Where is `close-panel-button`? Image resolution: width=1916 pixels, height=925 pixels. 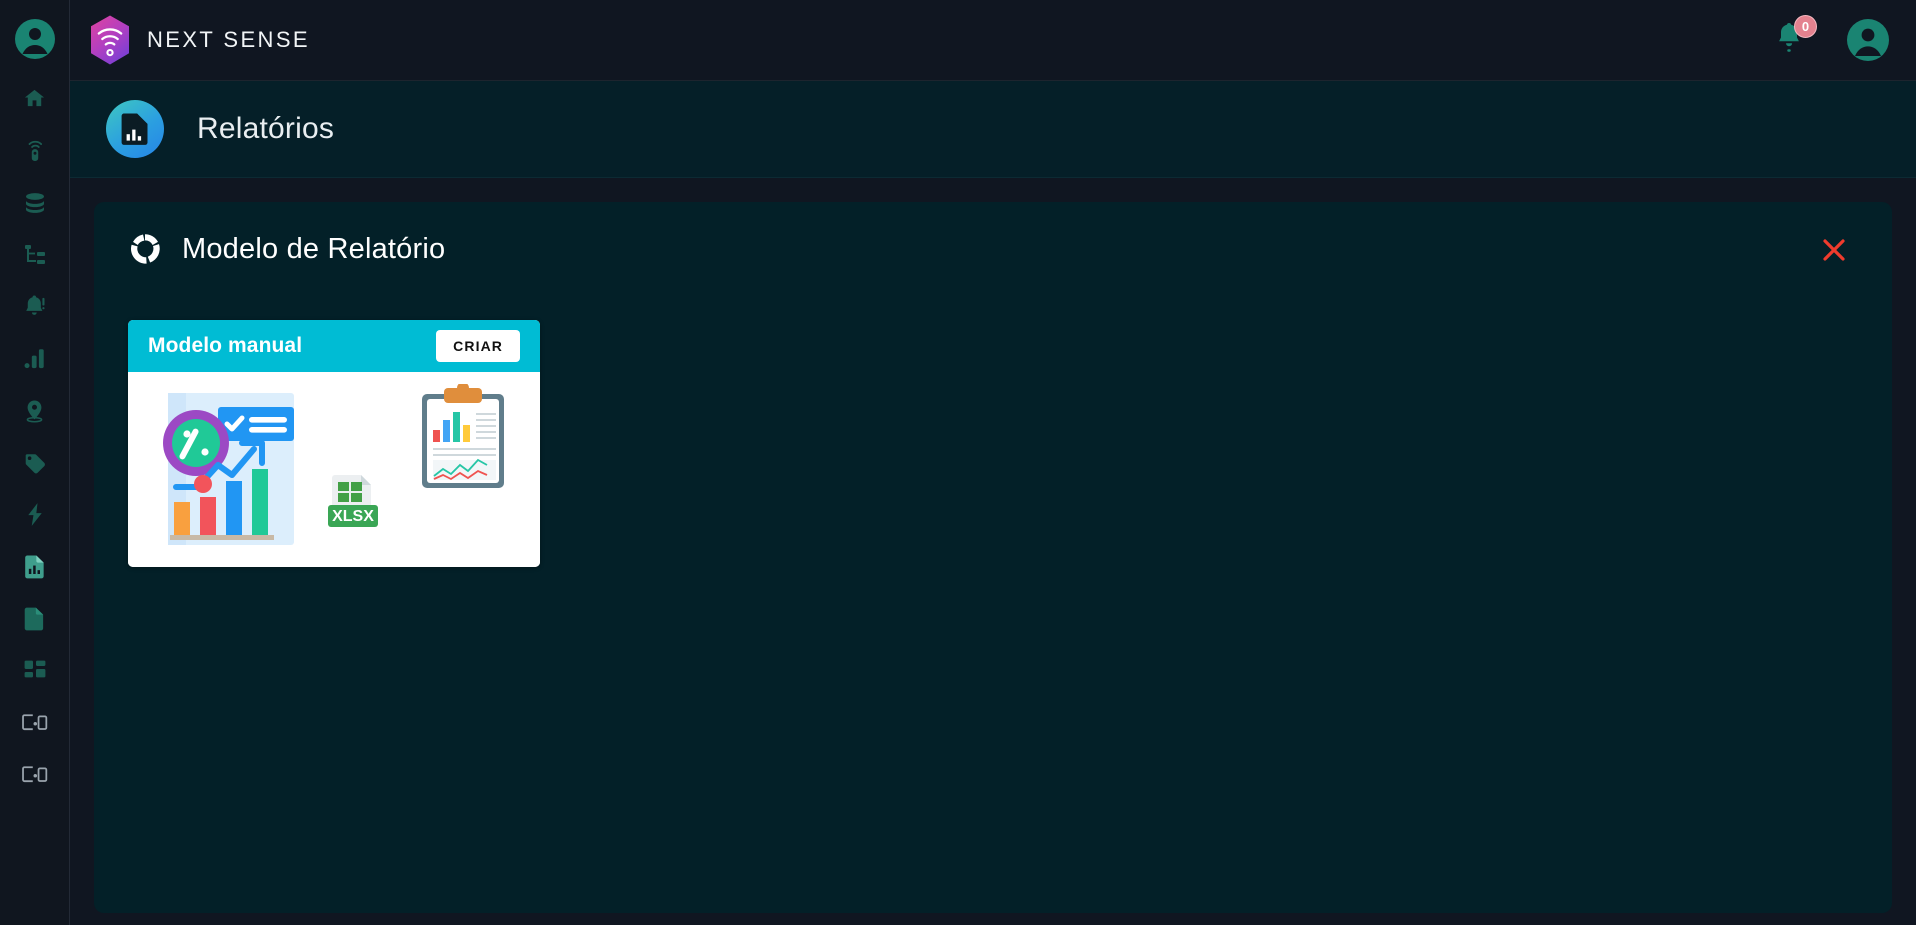 close-panel-button is located at coordinates (1834, 252).